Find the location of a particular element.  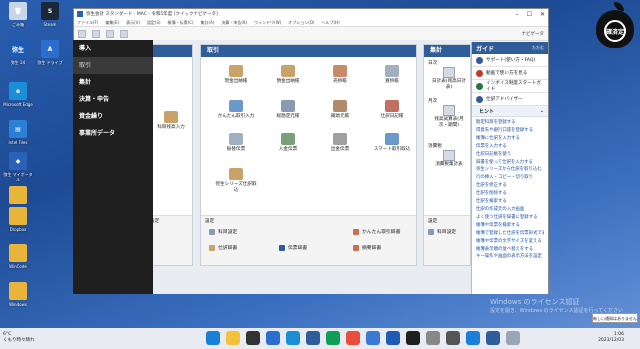

menu-item: 帳簿・伝票(C) is located at coordinates (181, 23).